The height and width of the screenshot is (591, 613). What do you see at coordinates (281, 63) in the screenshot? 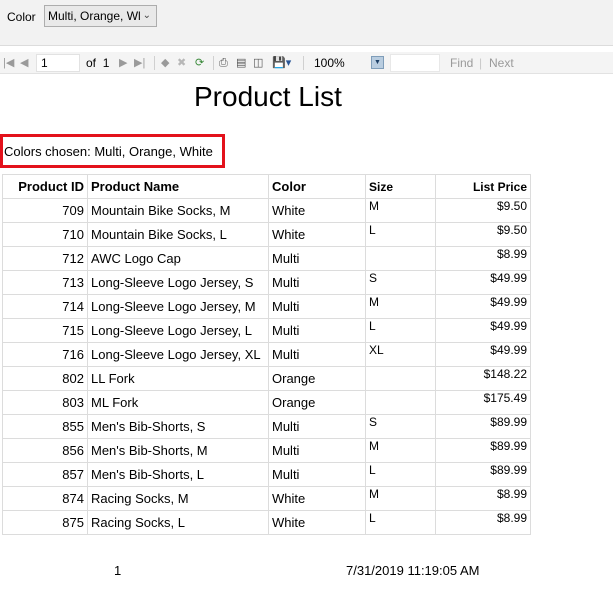
I see `export-icon: 💾▾` at bounding box center [281, 63].